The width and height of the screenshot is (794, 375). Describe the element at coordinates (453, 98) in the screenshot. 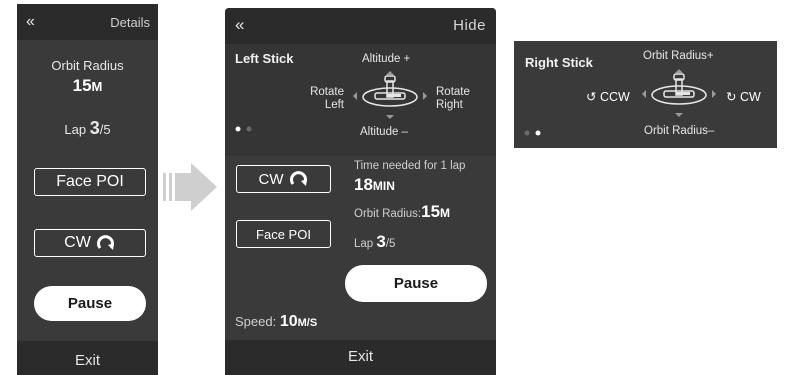

I see `rotate-right-label: Rotate Right` at that location.